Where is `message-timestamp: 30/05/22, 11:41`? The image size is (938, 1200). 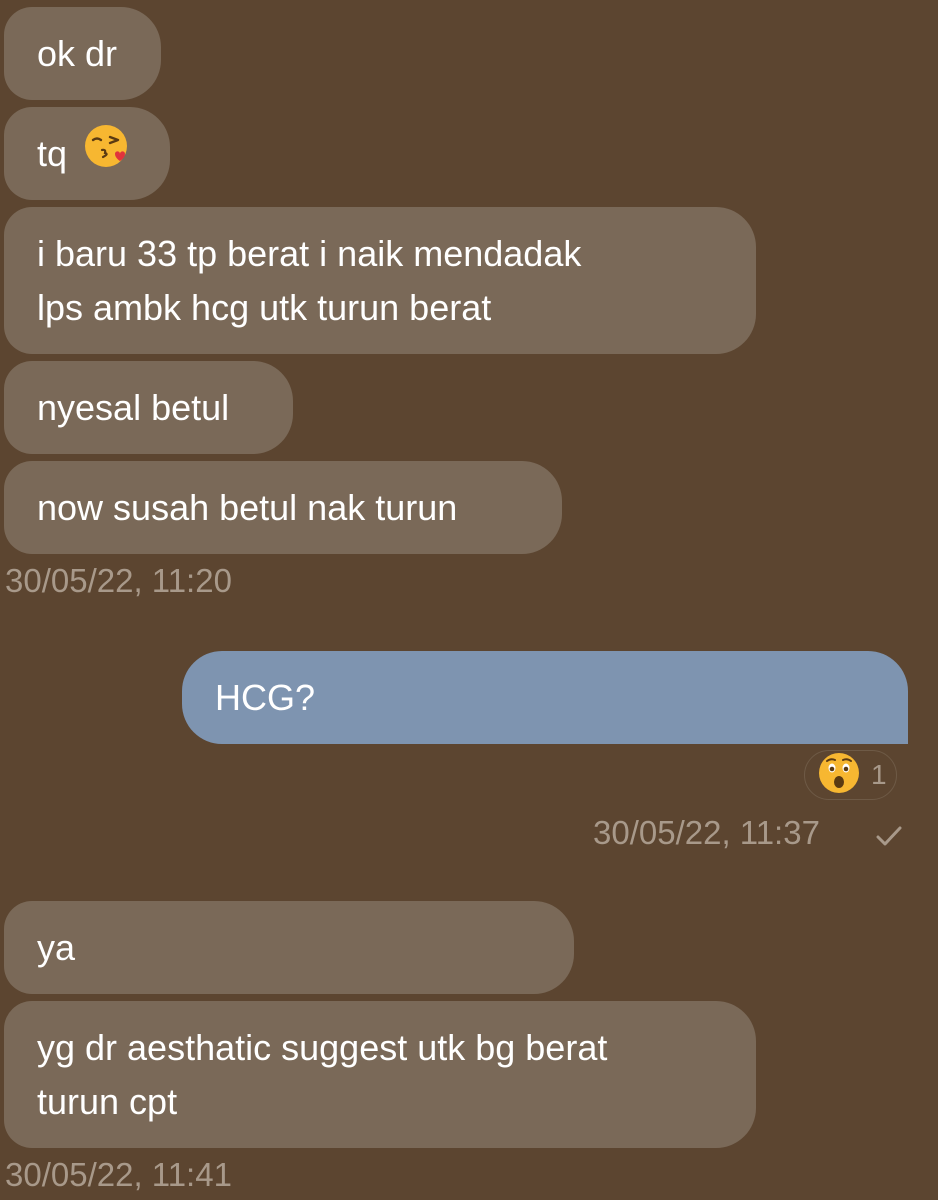 message-timestamp: 30/05/22, 11:41 is located at coordinates (118, 1174).